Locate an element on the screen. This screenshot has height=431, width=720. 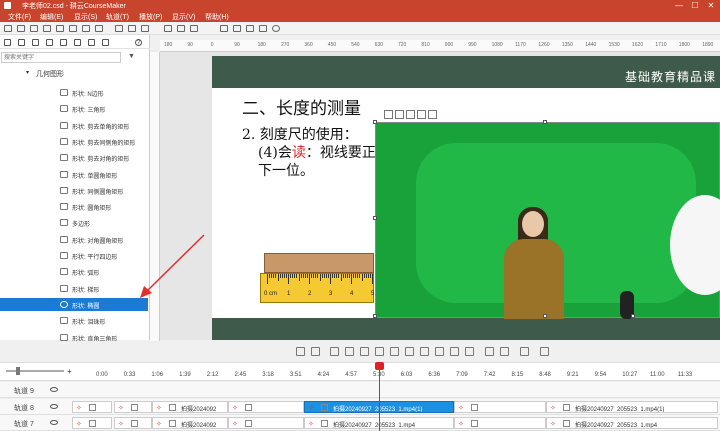
copy-icon is located at coordinates (181, 28).